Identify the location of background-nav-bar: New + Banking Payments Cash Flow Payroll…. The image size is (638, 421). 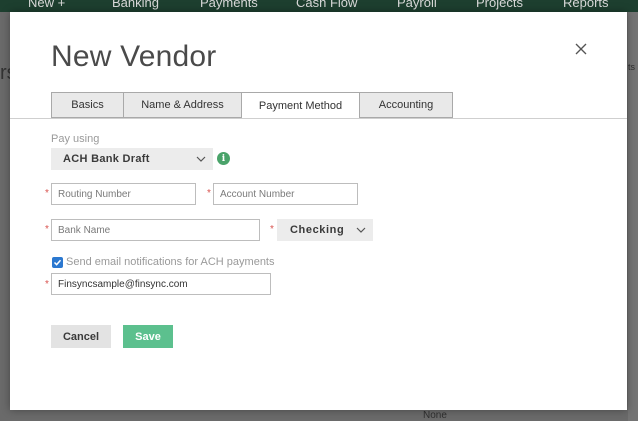
(319, 6).